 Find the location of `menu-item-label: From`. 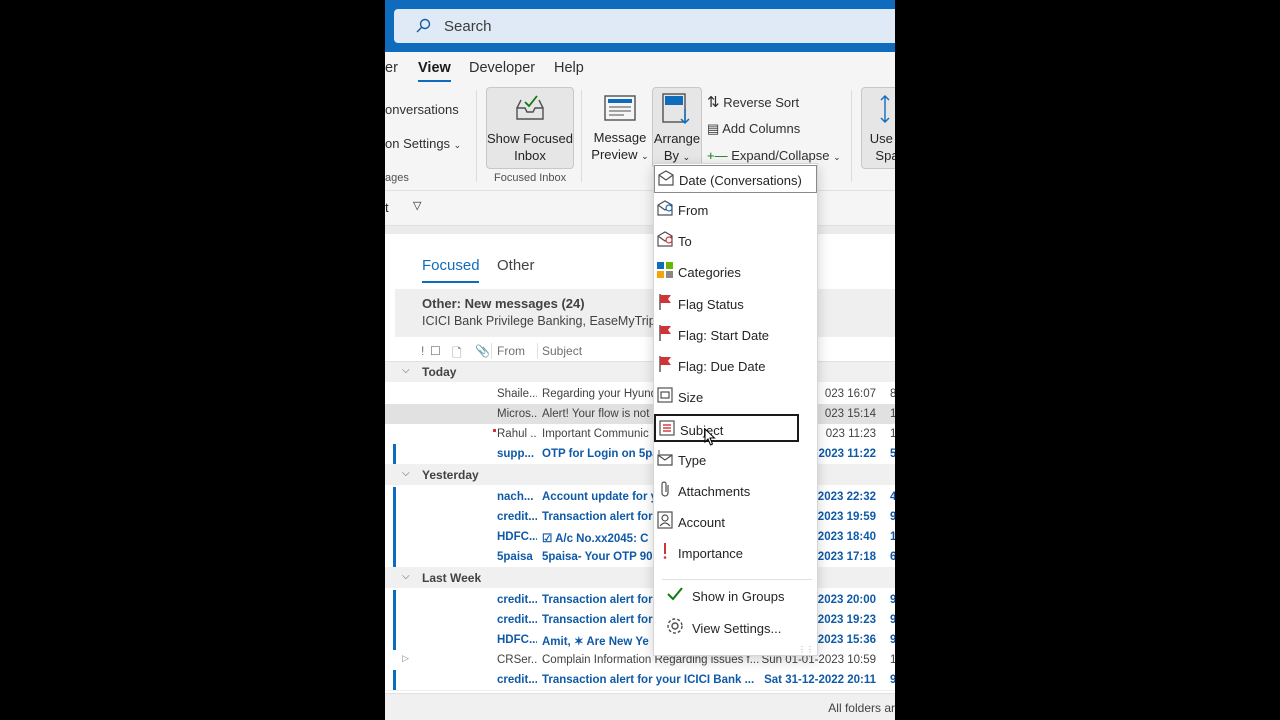

menu-item-label: From is located at coordinates (693, 210).